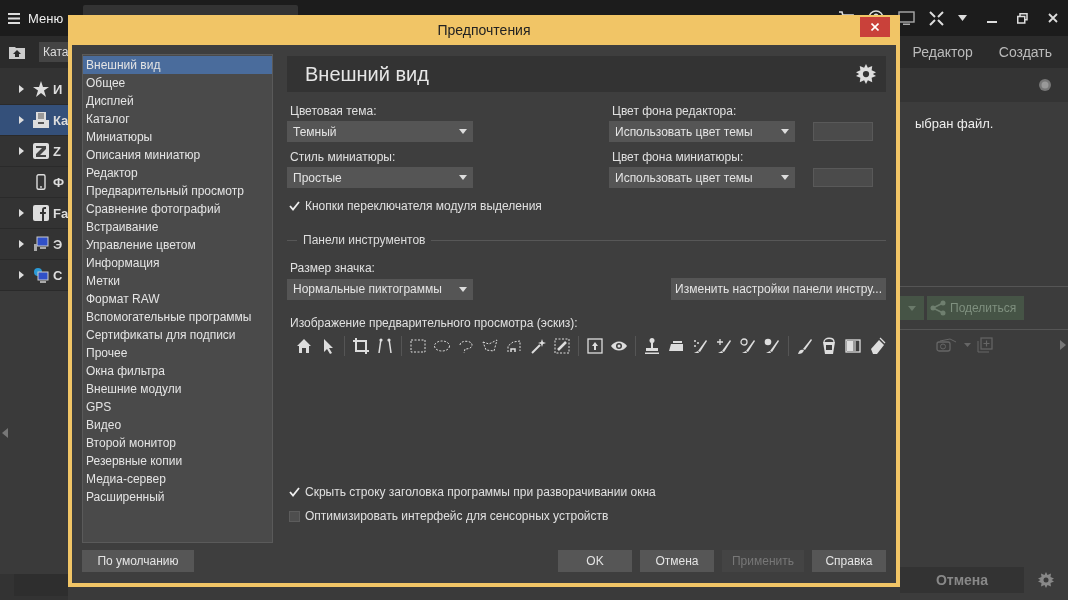 This screenshot has height=600, width=1068. What do you see at coordinates (724, 346) in the screenshot?
I see `plus-brush-icon` at bounding box center [724, 346].